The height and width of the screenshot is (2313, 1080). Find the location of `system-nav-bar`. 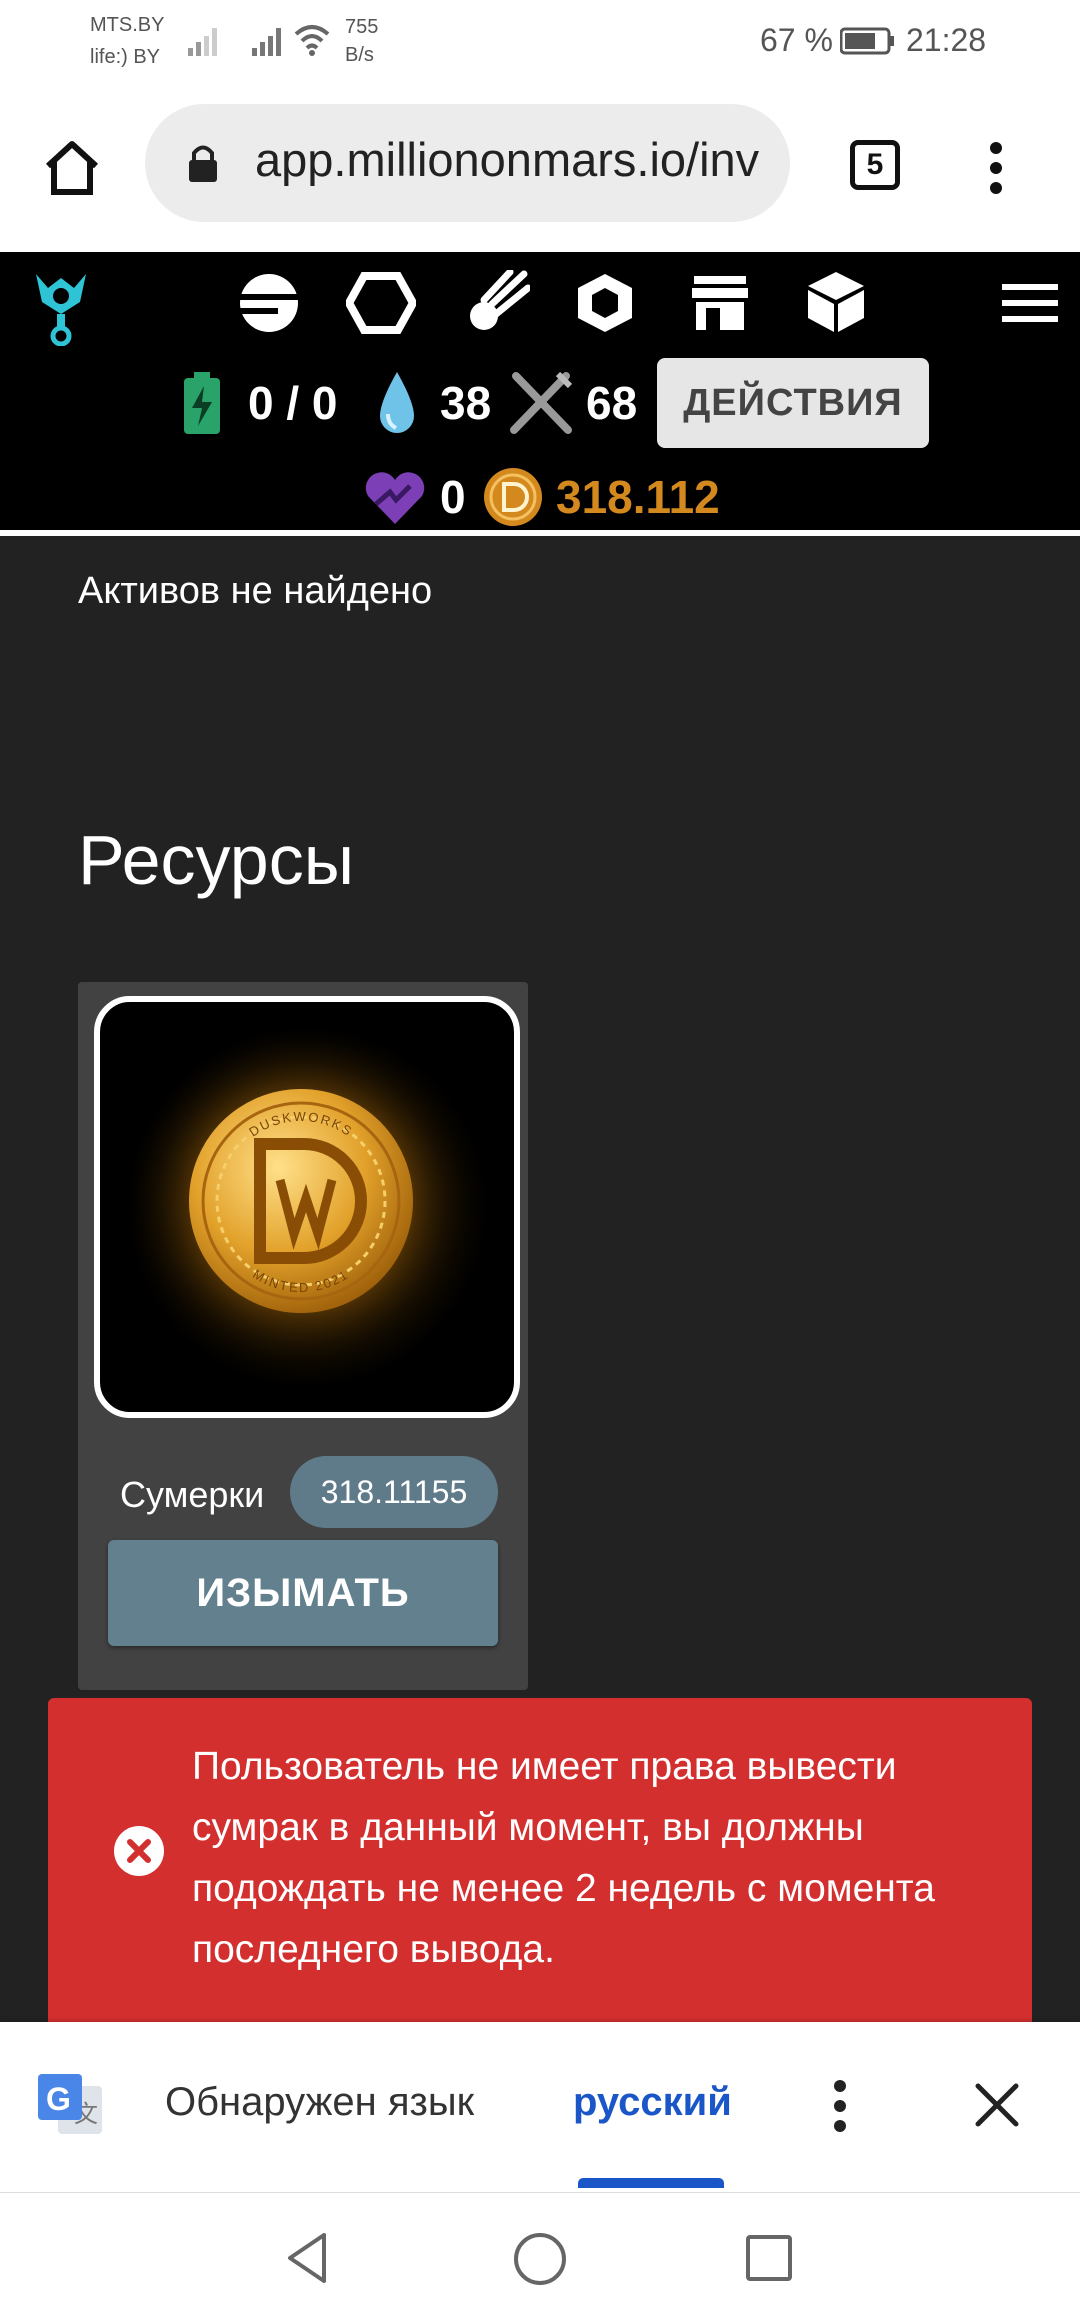

system-nav-bar is located at coordinates (540, 2252).